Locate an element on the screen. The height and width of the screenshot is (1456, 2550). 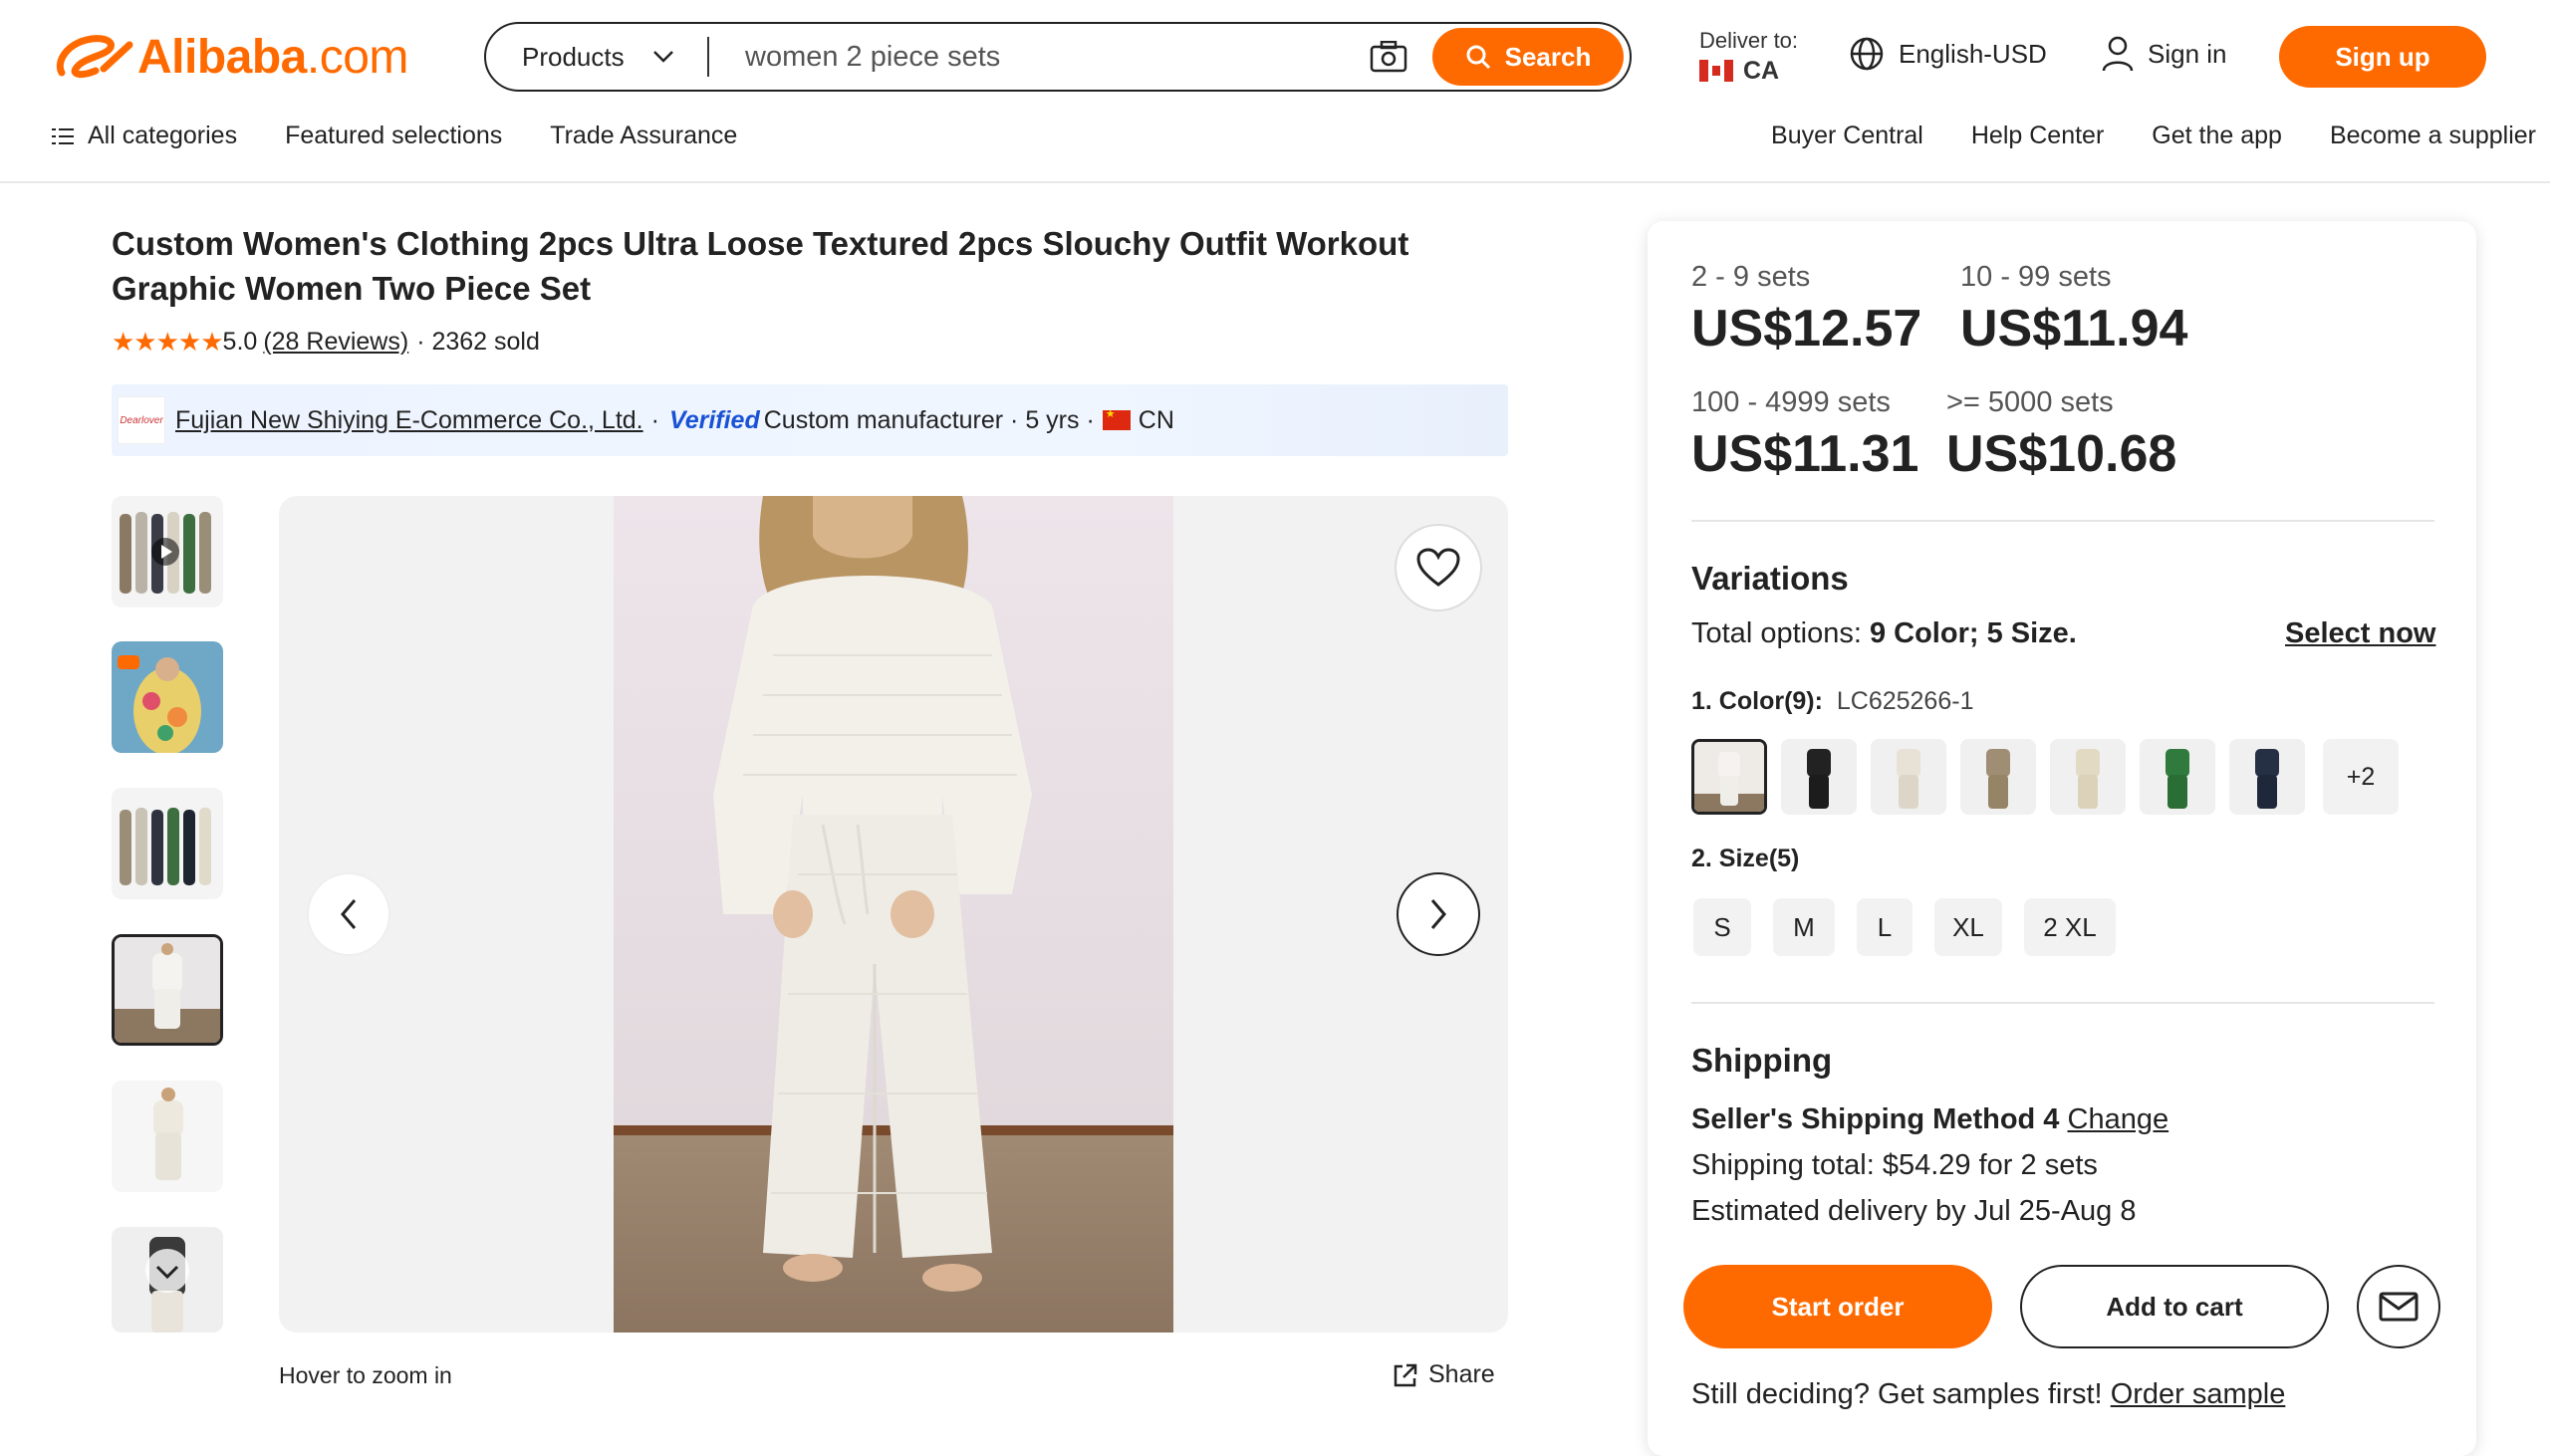
favorite-button is located at coordinates (1438, 567).